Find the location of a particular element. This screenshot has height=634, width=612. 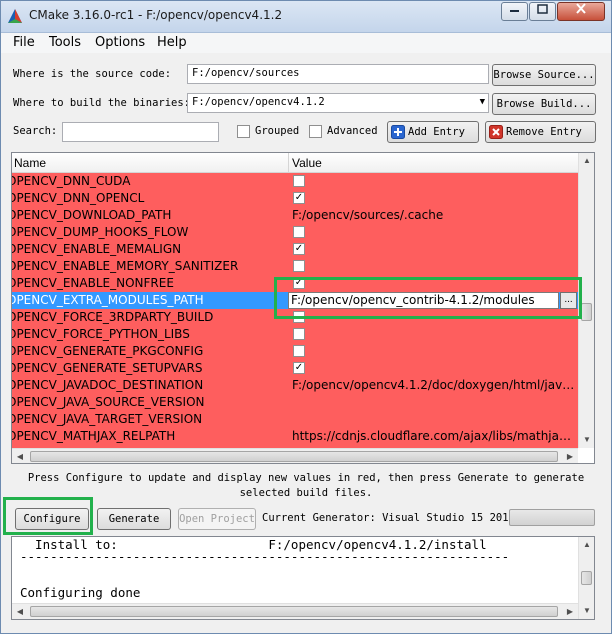

table-row: OPENCV_GENERATE_SETUPVARS ✓ is located at coordinates (295, 368).